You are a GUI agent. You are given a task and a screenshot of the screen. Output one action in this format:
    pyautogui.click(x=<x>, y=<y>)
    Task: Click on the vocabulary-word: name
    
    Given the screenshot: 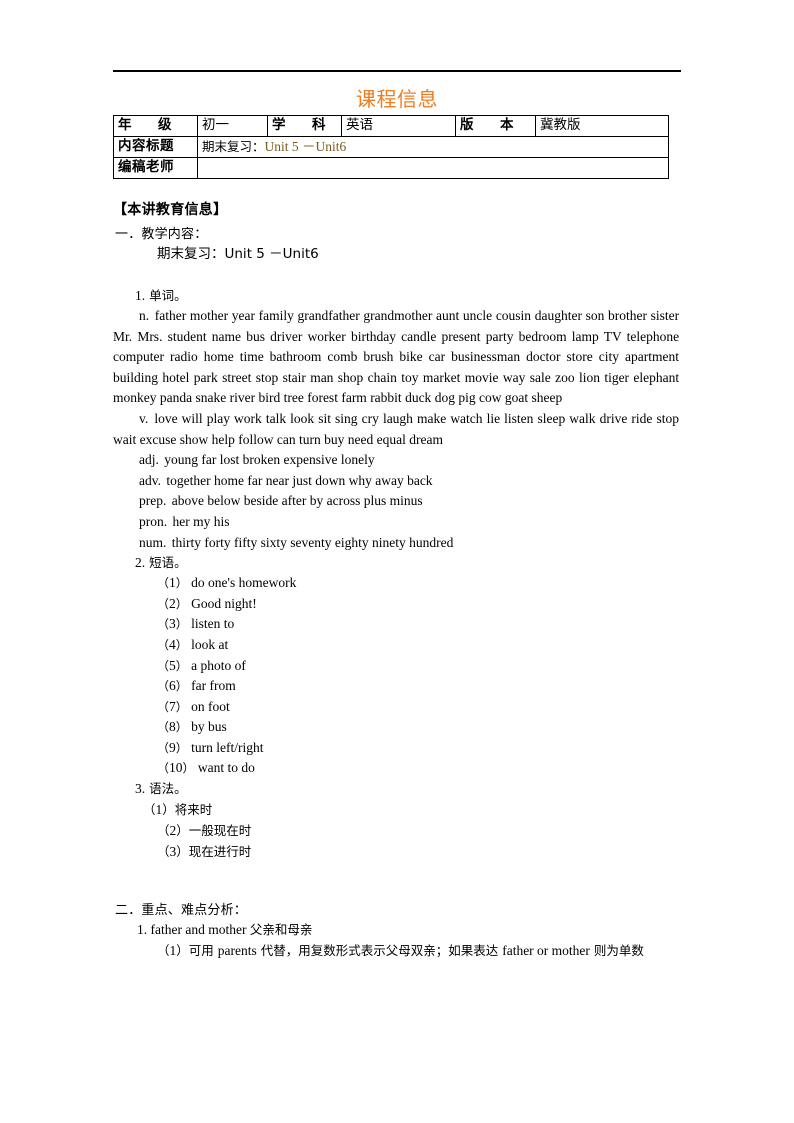 What is the action you would take?
    pyautogui.click(x=226, y=336)
    